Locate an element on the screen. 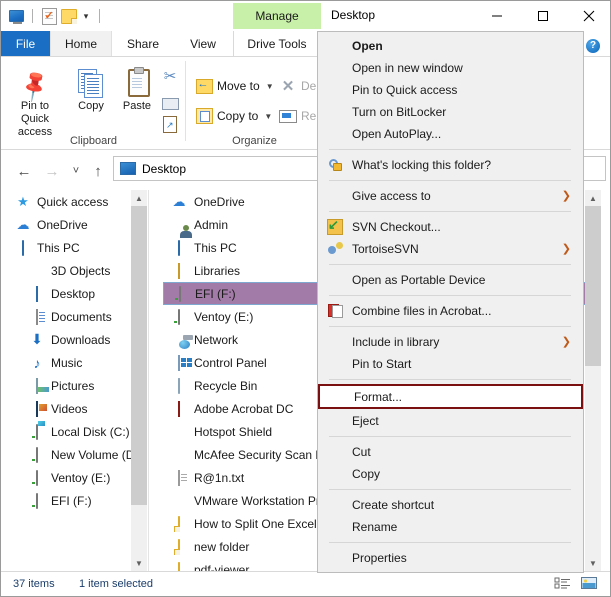 The height and width of the screenshot is (597, 611). menu-item-give-access-to: Give access to ❯ is located at coordinates (450, 196).